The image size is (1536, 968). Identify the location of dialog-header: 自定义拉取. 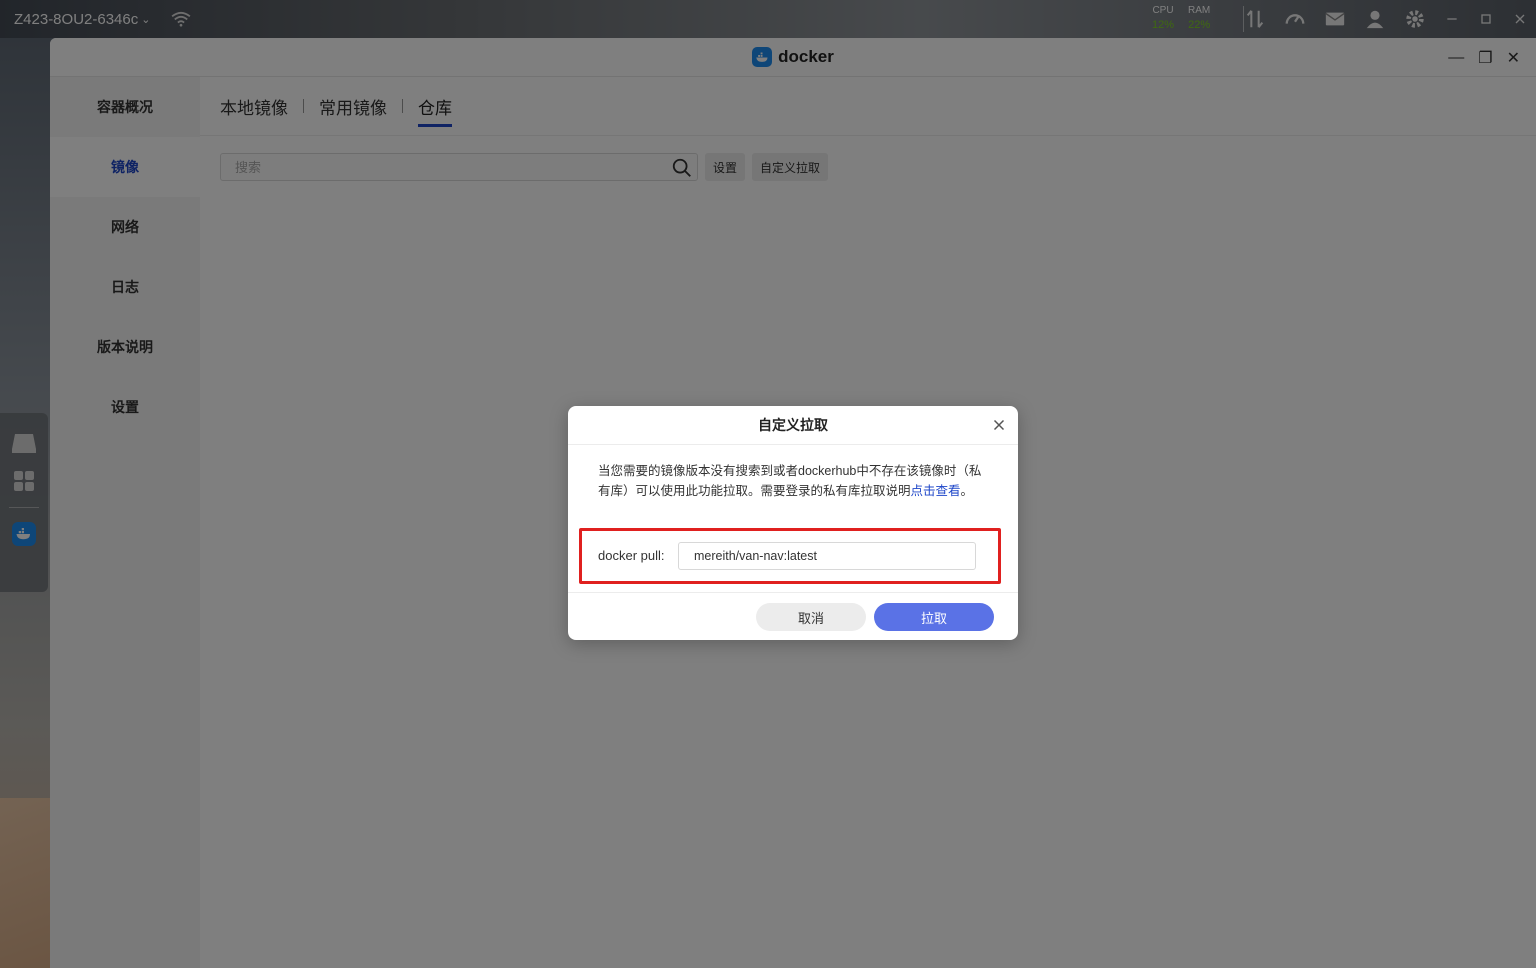
(793, 425).